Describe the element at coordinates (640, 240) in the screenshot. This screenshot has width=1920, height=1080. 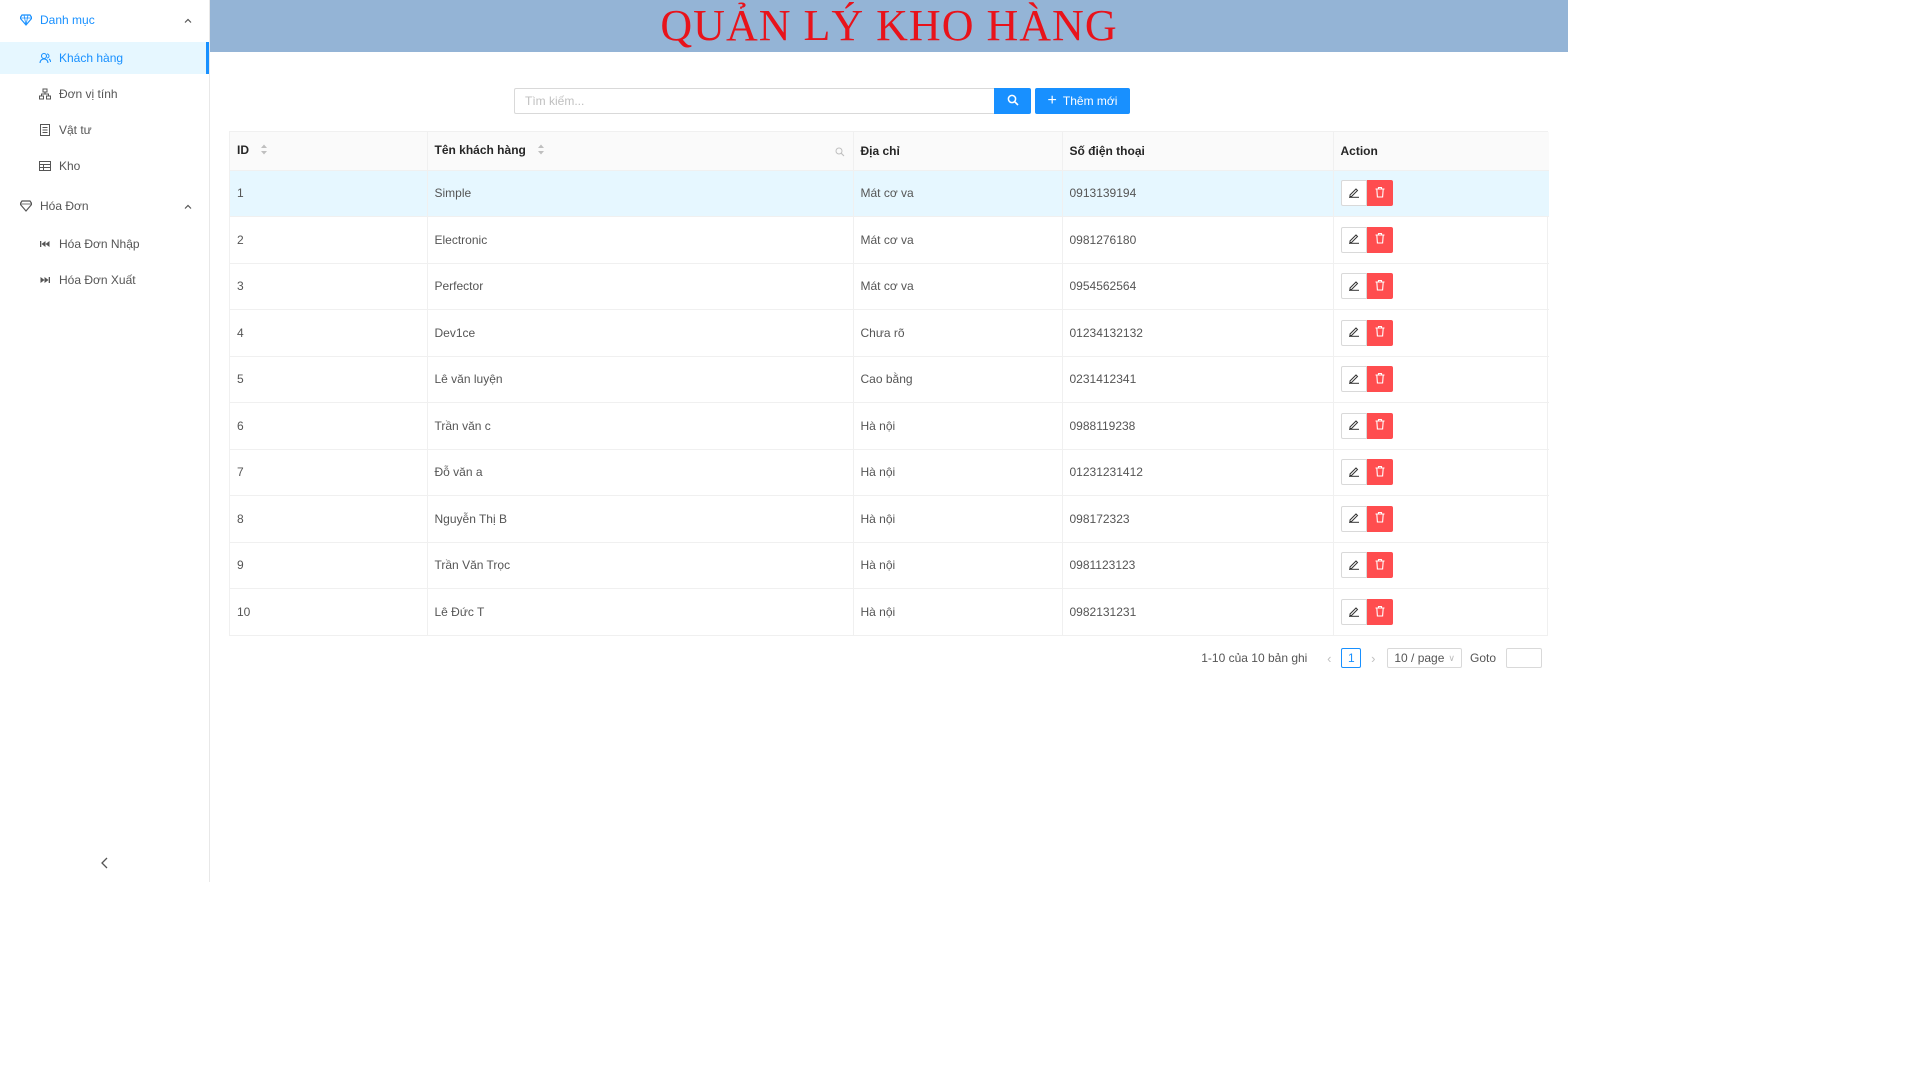
I see `cell-name: Electronic` at that location.